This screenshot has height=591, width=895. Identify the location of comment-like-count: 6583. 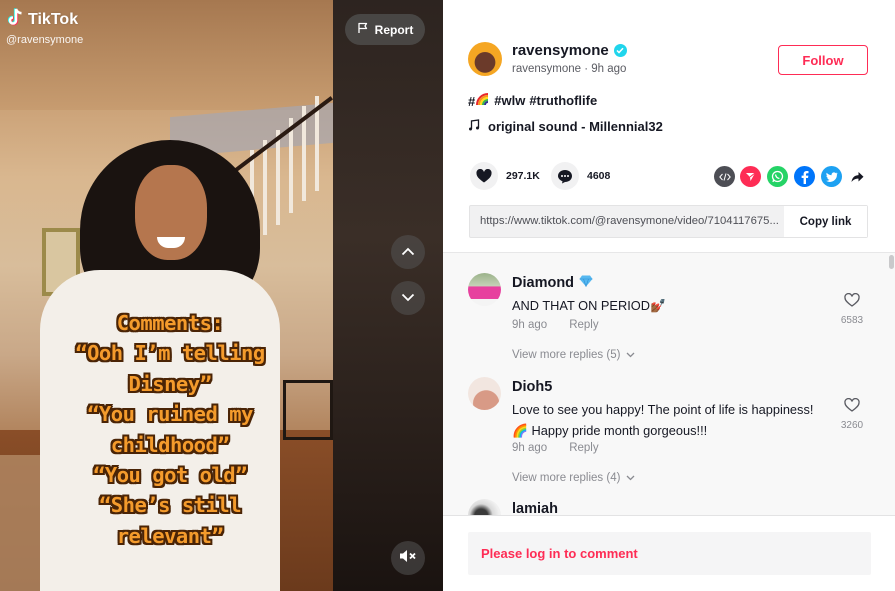
(852, 320).